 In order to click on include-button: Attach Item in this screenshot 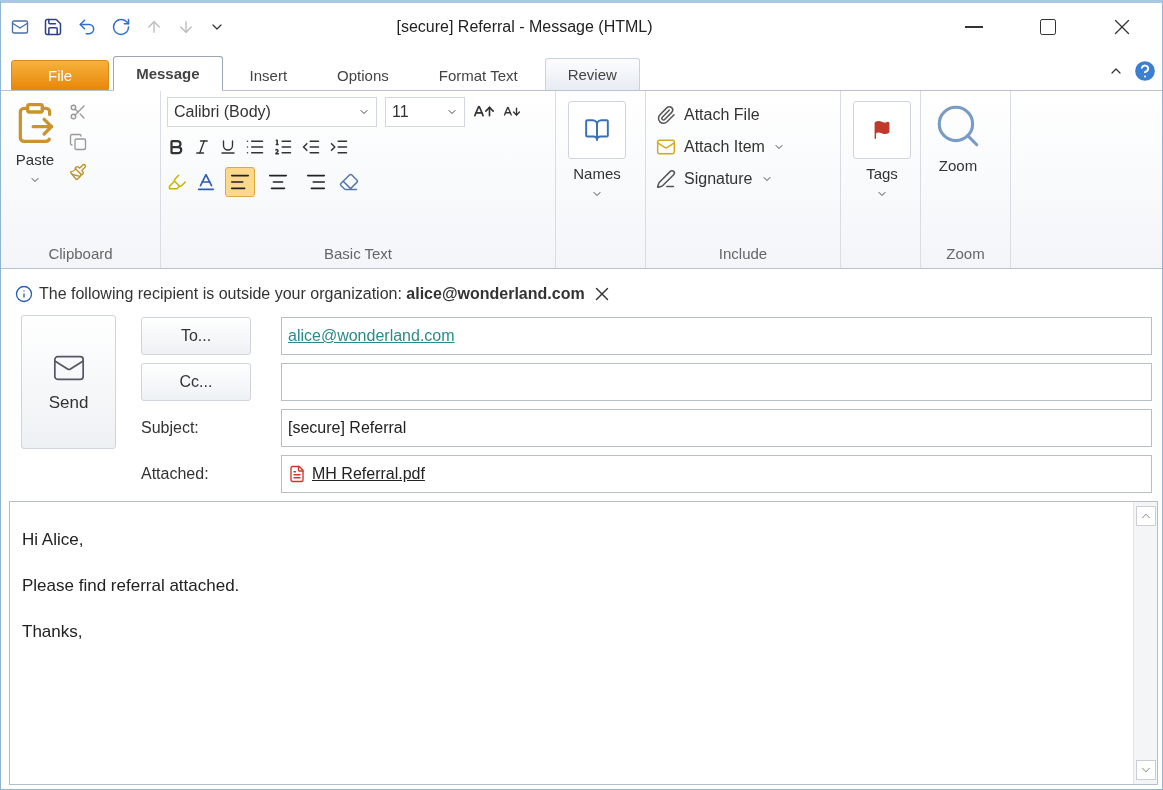, I will do `click(720, 147)`.